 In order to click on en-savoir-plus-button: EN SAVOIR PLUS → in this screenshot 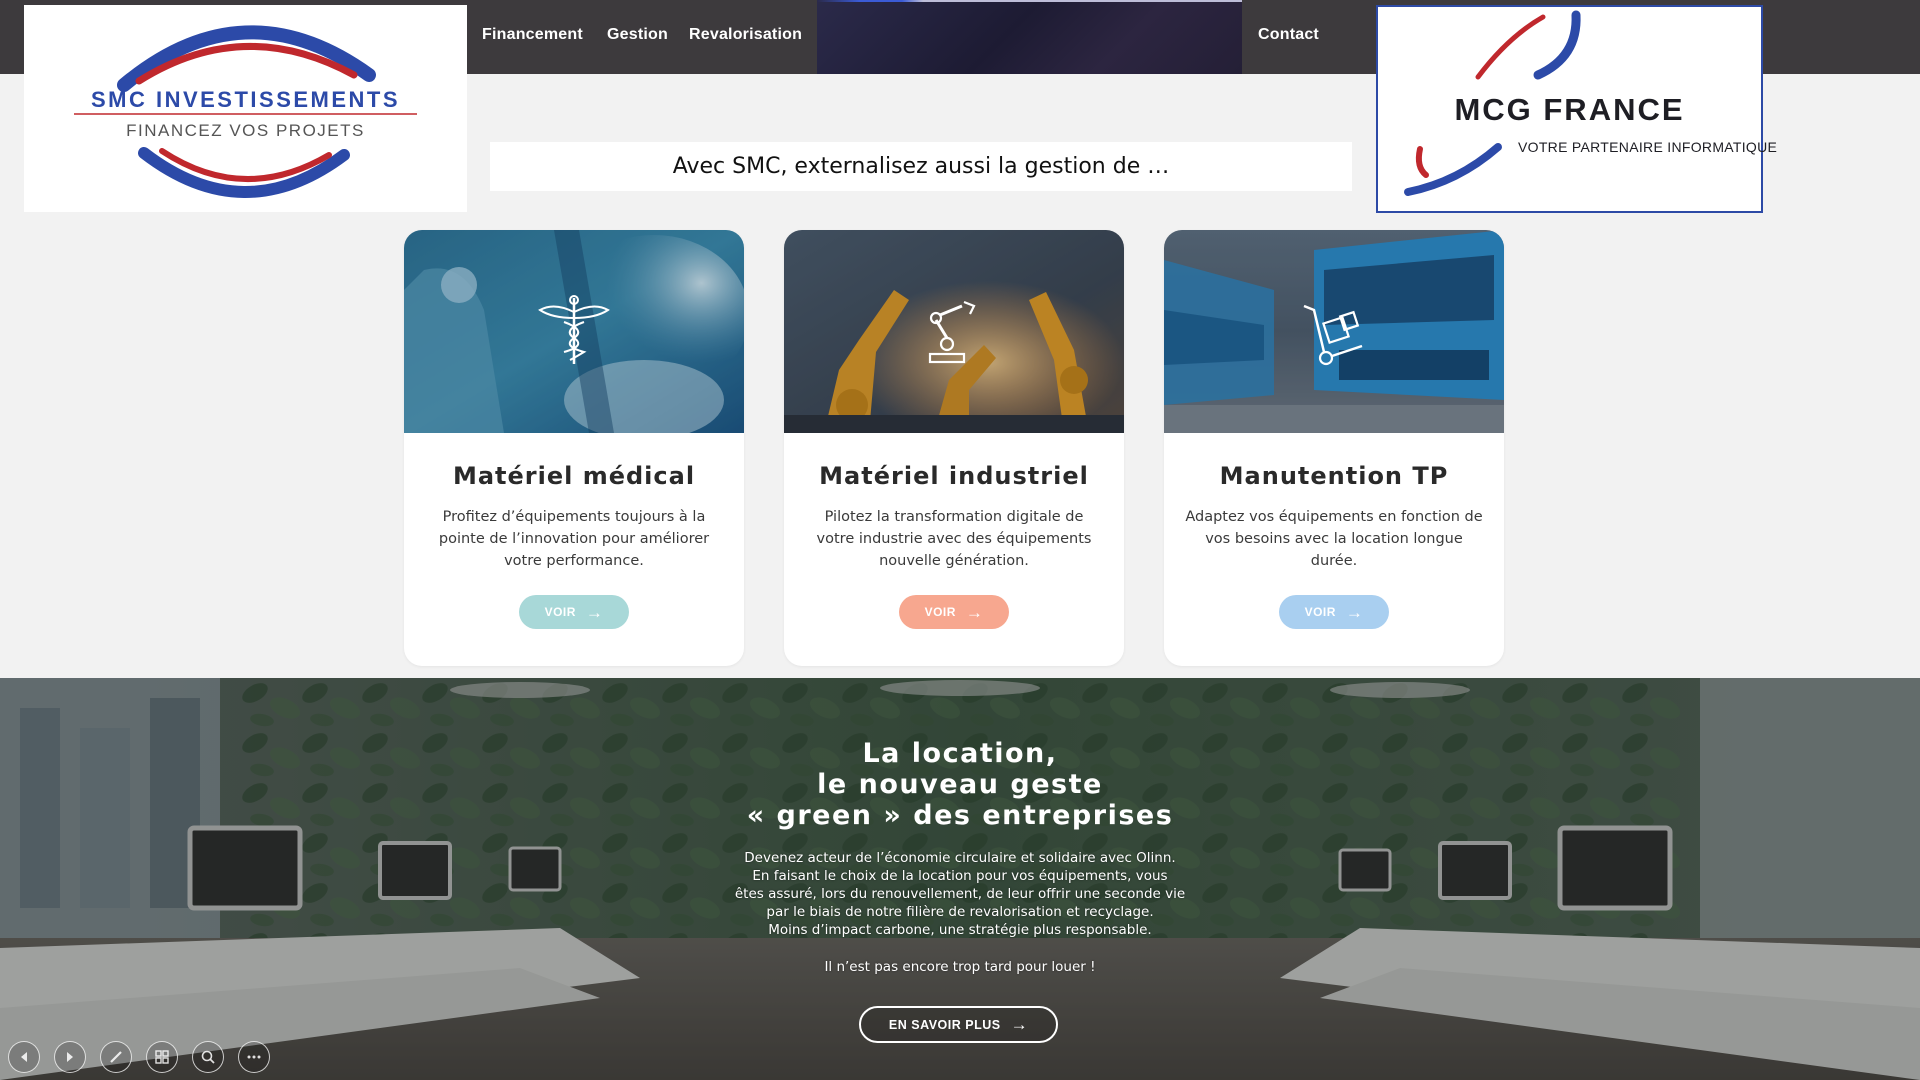, I will do `click(958, 1024)`.